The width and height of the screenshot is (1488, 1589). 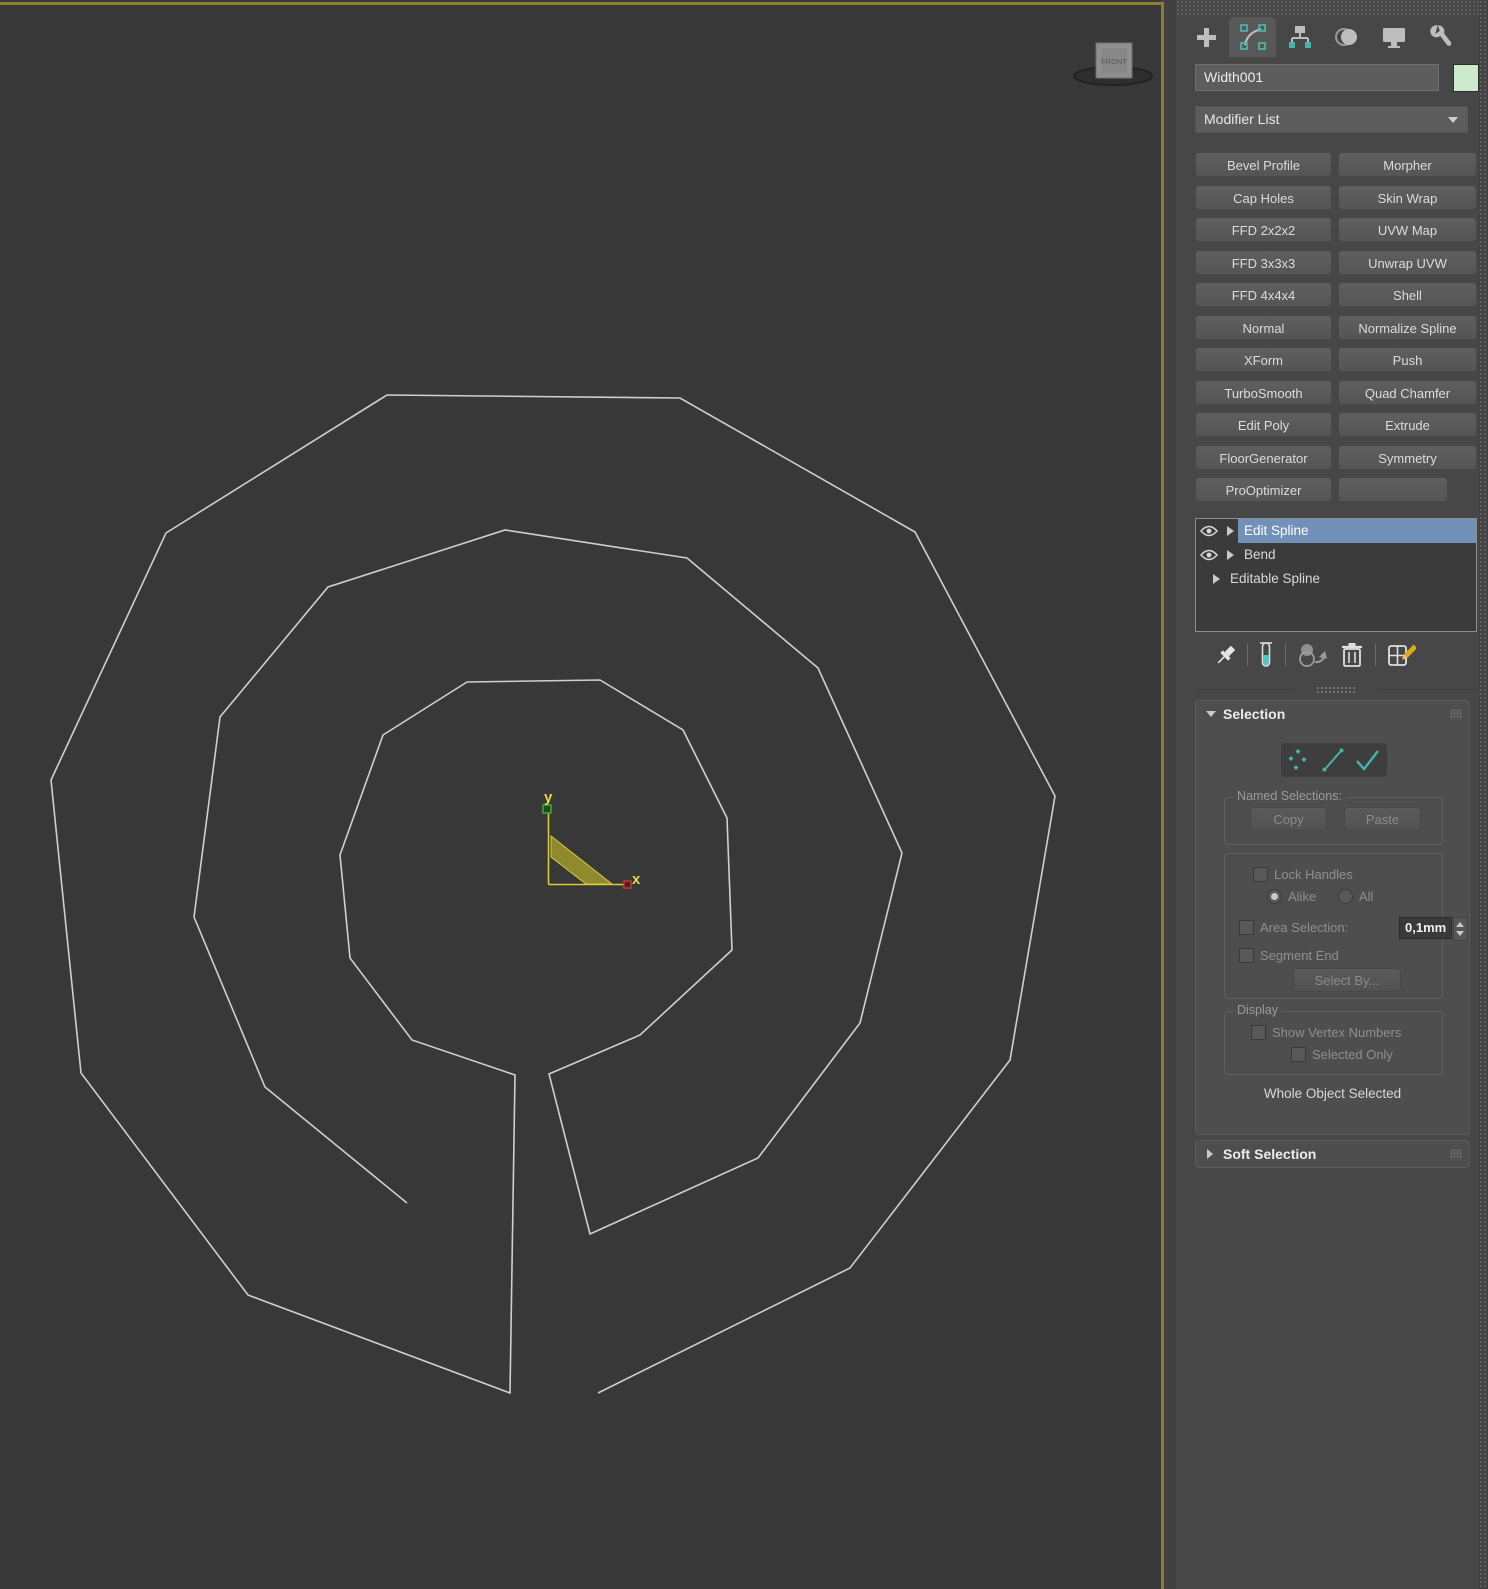 I want to click on stack-item-label: Edit Spline, so click(x=1357, y=531).